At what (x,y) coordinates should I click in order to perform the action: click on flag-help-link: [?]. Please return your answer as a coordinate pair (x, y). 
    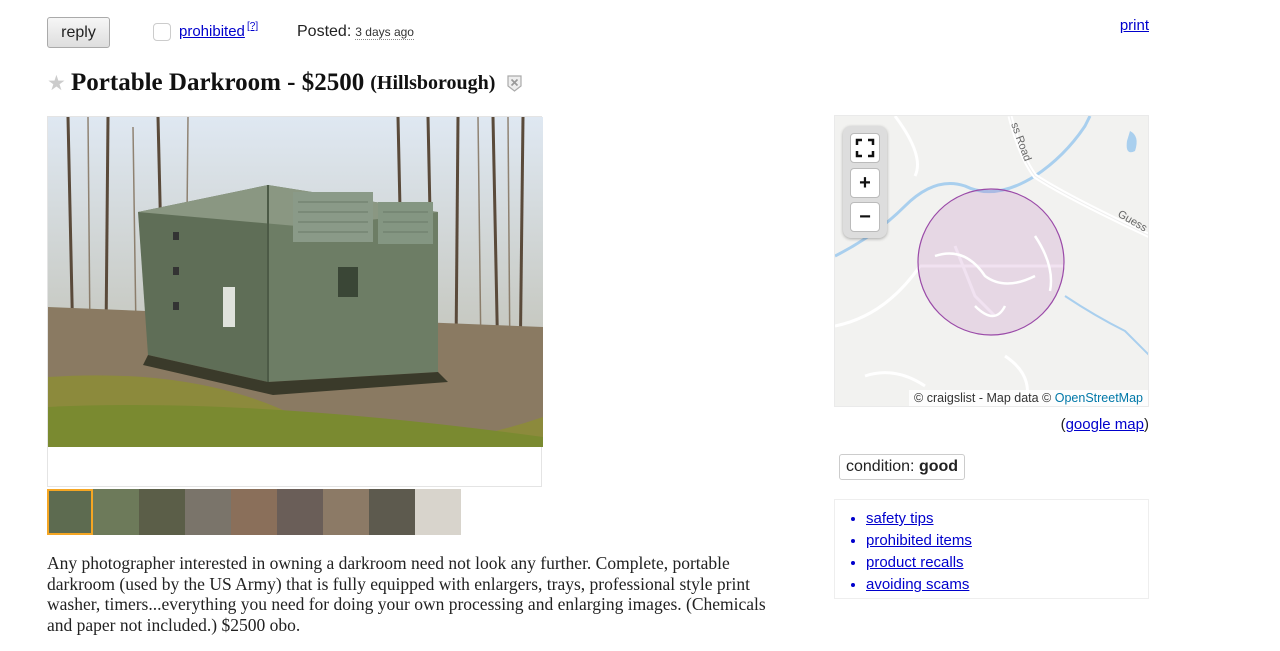
    Looking at the image, I should click on (252, 26).